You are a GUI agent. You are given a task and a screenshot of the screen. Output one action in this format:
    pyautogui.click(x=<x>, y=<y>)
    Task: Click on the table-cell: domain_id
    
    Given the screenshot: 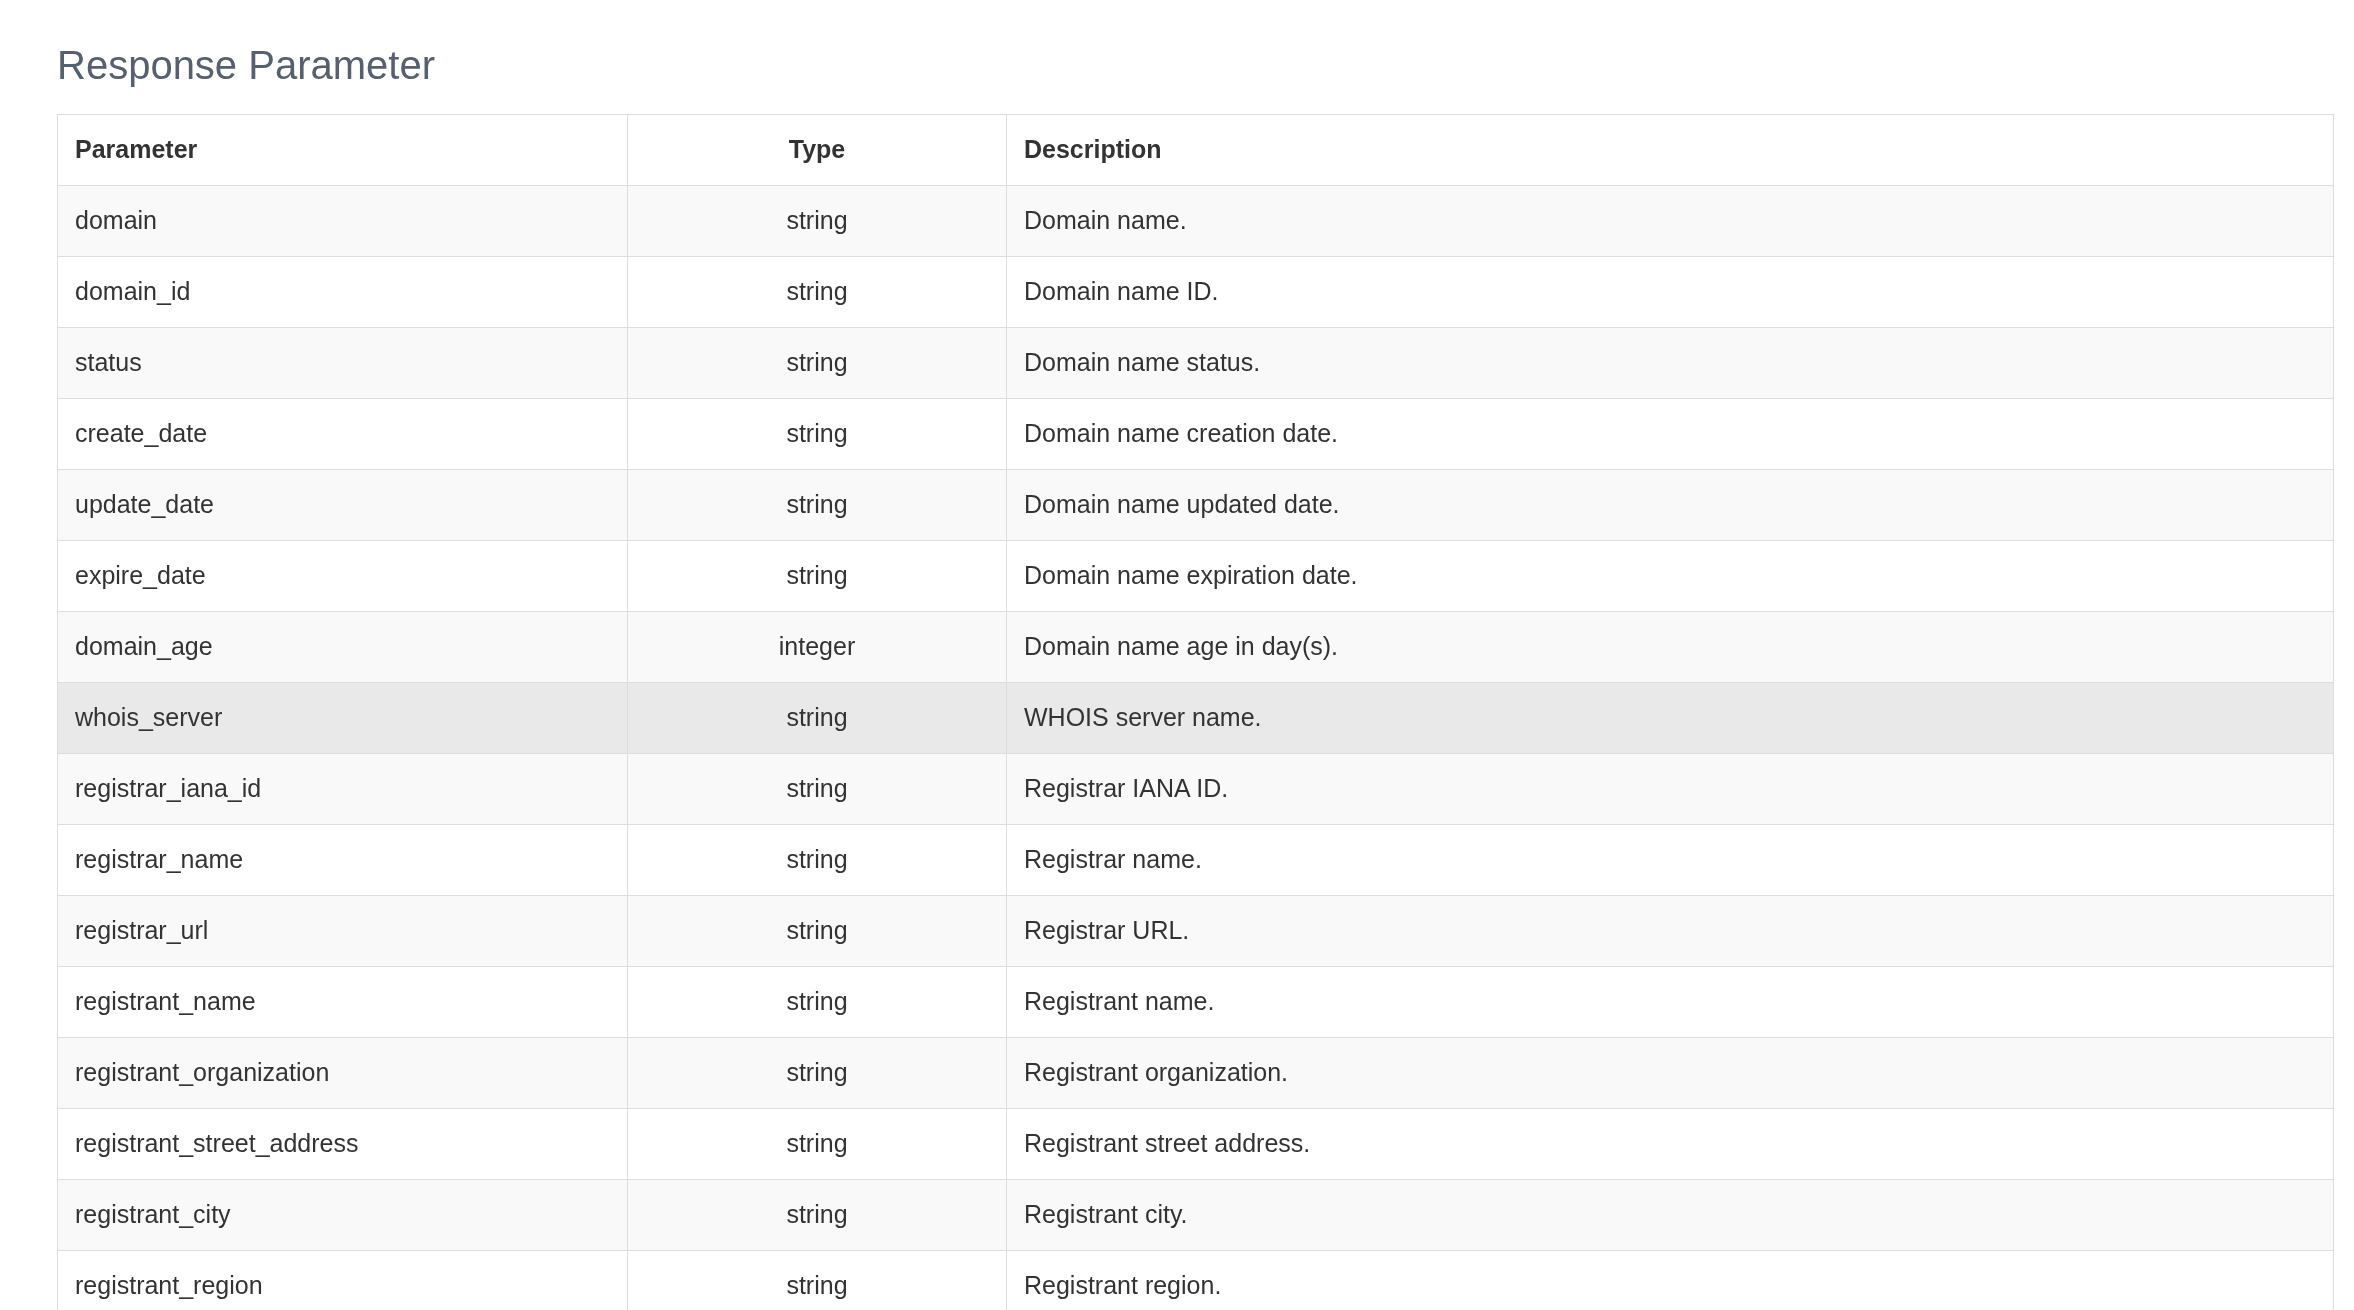 What is the action you would take?
    pyautogui.click(x=342, y=292)
    